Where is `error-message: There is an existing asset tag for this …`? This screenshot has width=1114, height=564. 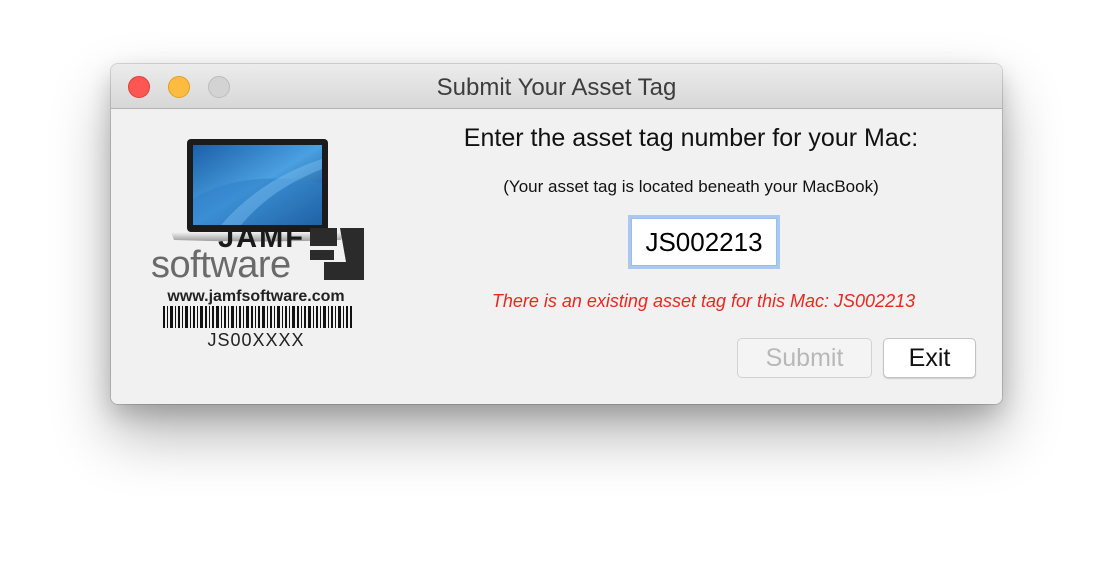
error-message: There is an existing asset tag for this … is located at coordinates (703, 301).